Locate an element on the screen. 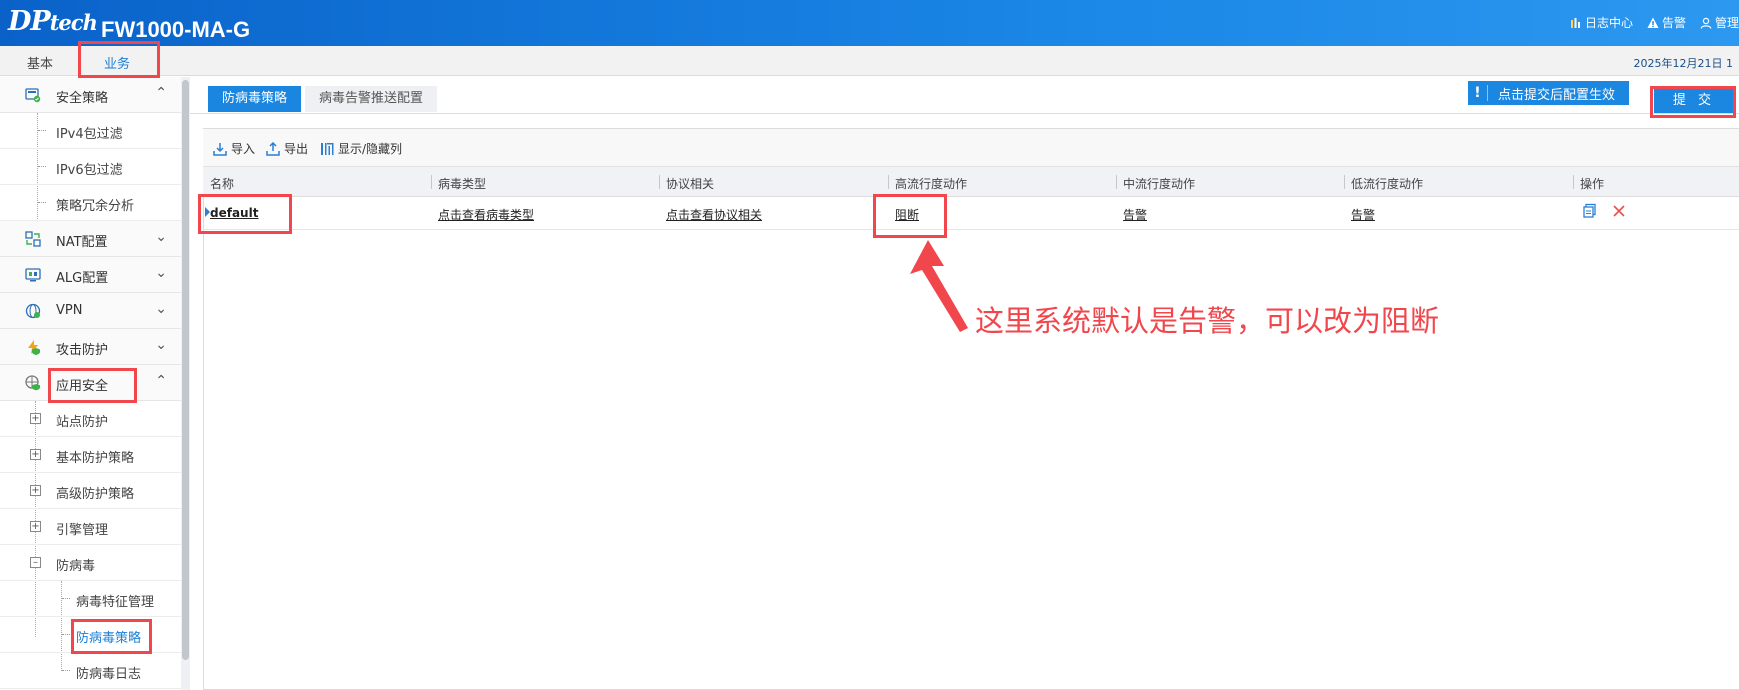  sidebar-item-label: 病毒特征管理 is located at coordinates (115, 602).